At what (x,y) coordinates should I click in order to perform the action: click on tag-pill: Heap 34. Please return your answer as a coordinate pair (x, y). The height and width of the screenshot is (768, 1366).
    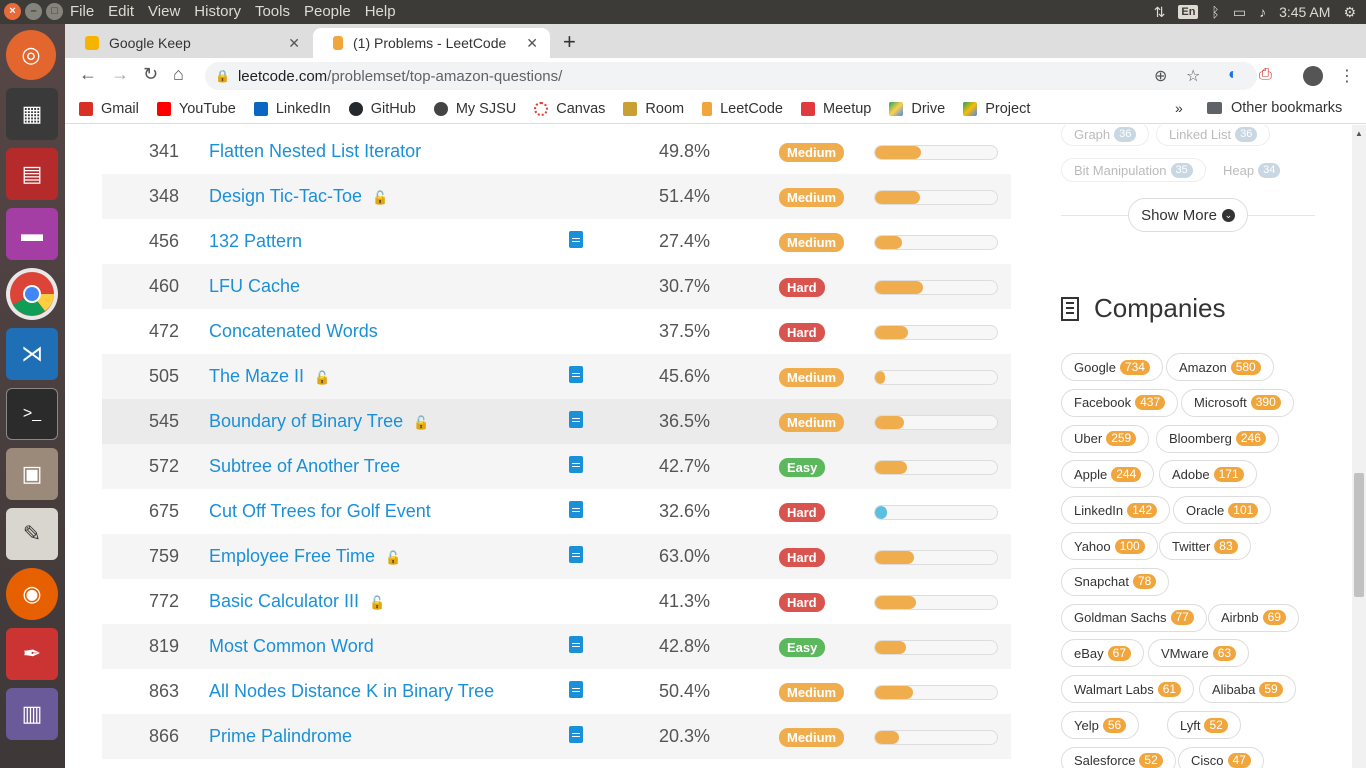
    Looking at the image, I should click on (1252, 170).